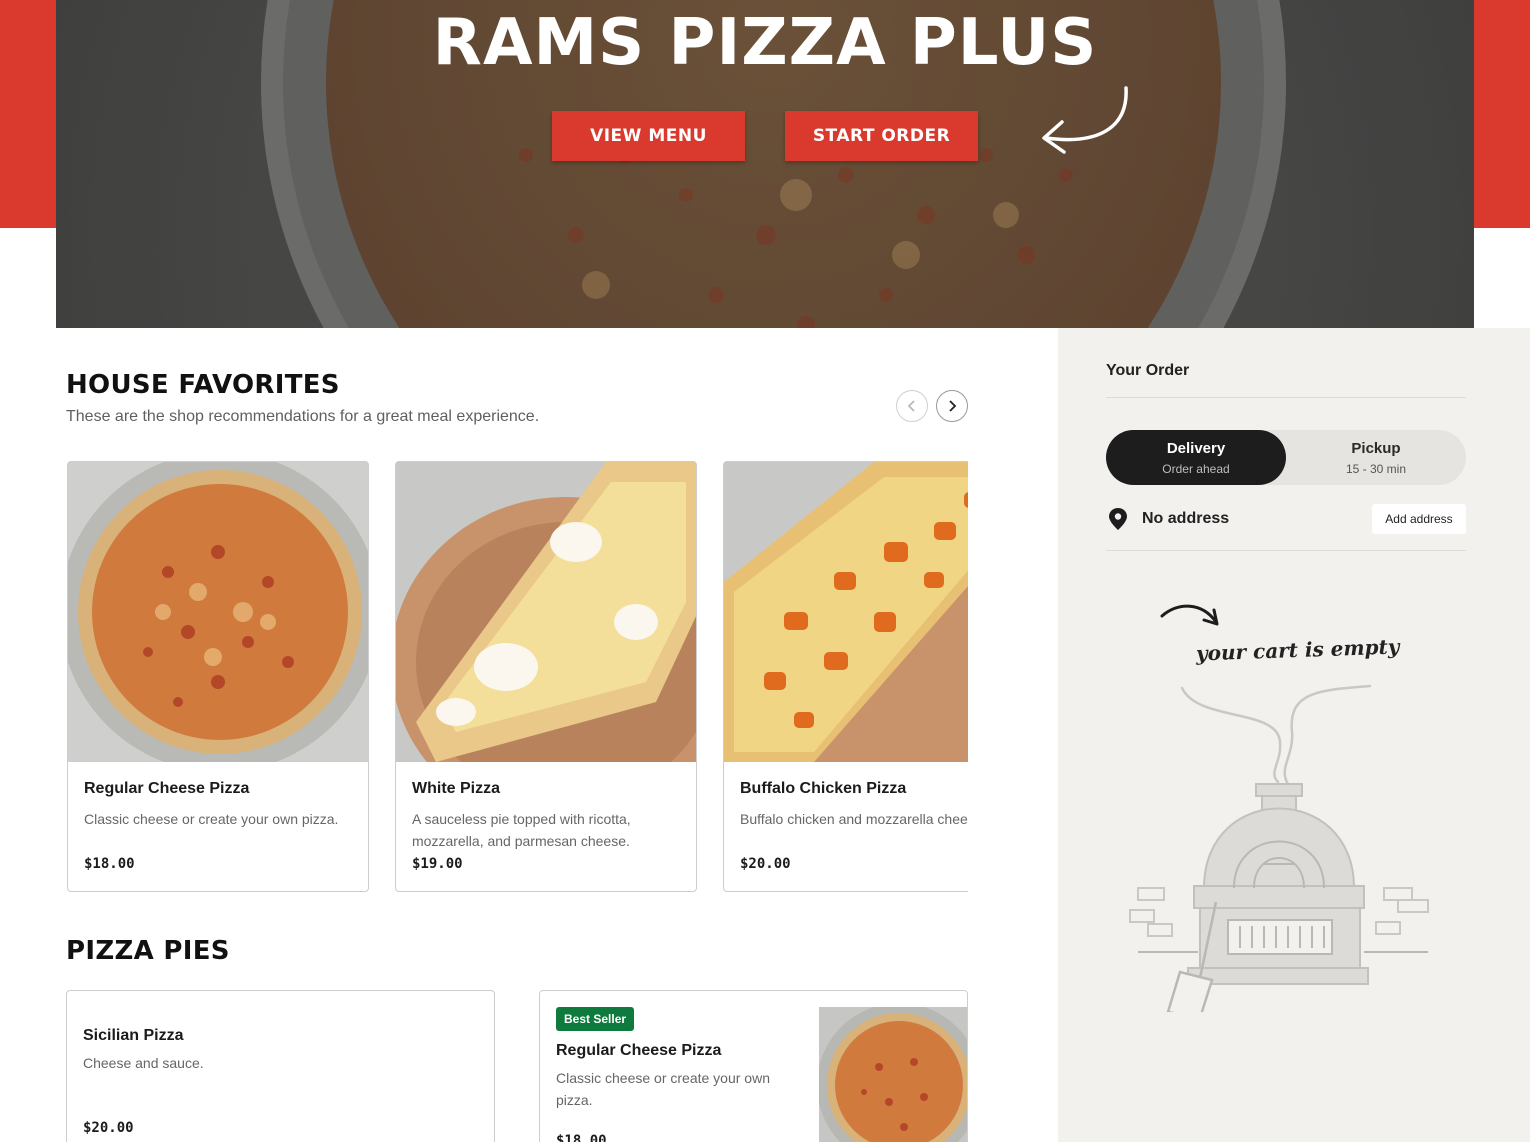  I want to click on chevron-left-icon, so click(911, 406).